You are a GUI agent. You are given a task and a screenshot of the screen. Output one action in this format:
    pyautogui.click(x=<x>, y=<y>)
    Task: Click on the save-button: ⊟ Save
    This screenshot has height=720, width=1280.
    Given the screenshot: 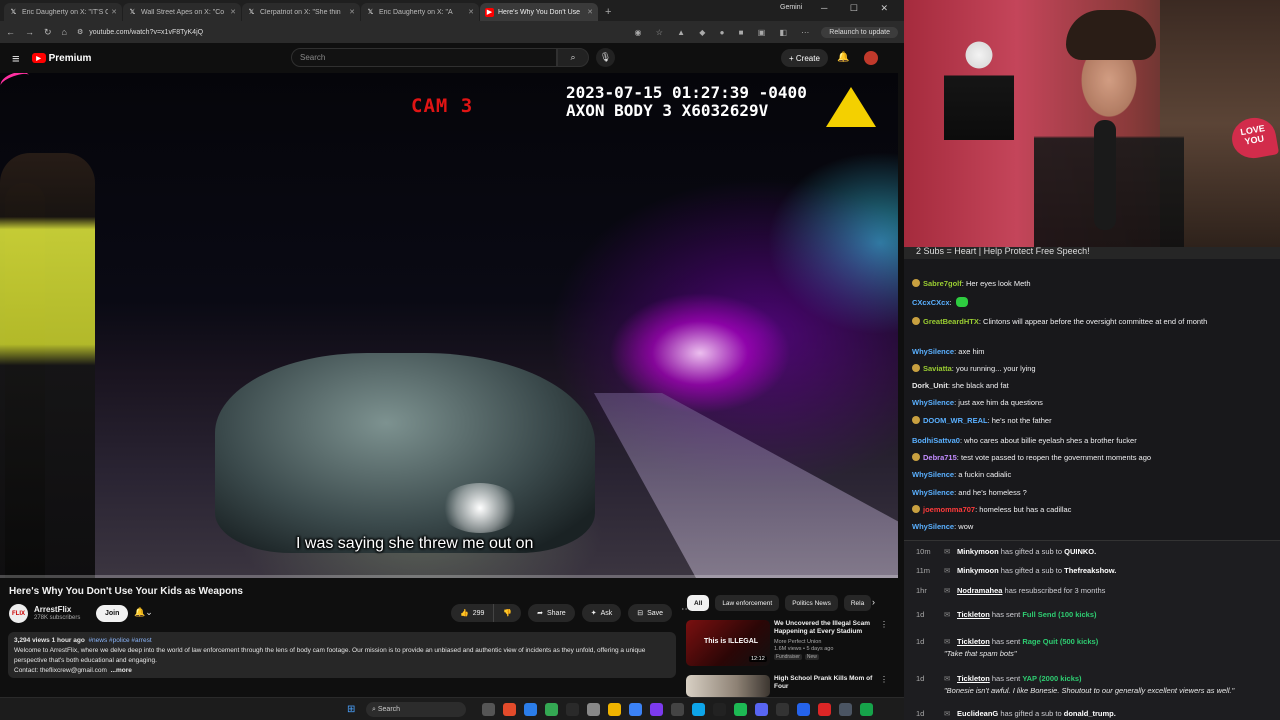 What is the action you would take?
    pyautogui.click(x=650, y=613)
    